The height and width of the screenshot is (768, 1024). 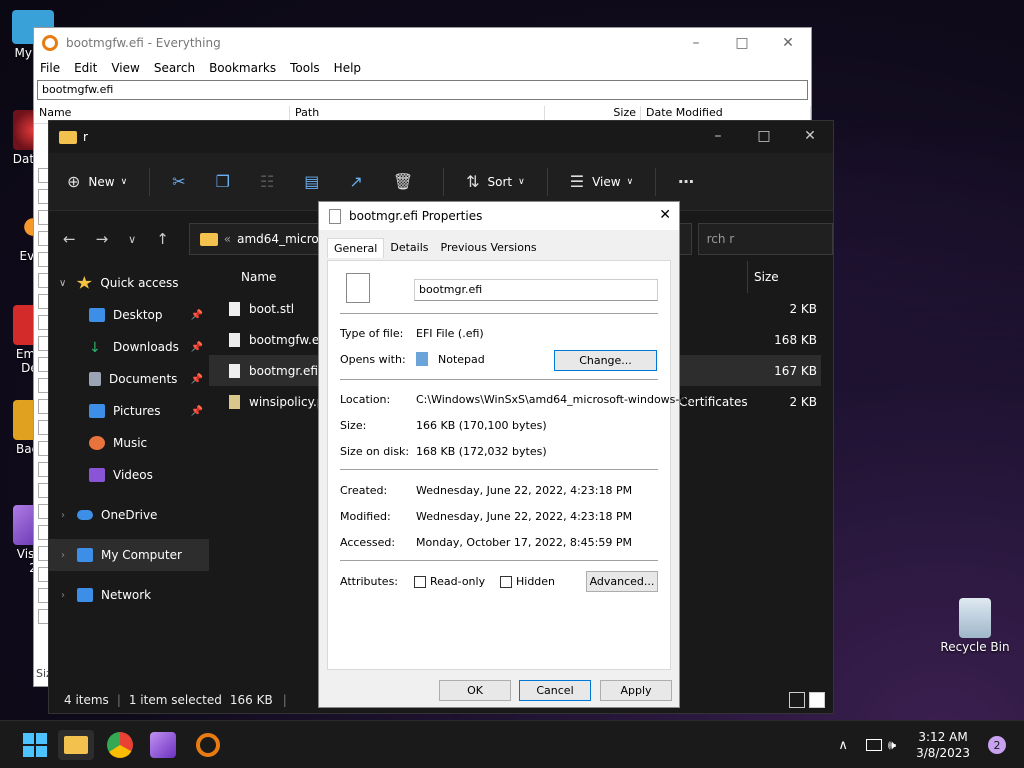 What do you see at coordinates (997, 745) in the screenshot?
I see `notification-badge: 2` at bounding box center [997, 745].